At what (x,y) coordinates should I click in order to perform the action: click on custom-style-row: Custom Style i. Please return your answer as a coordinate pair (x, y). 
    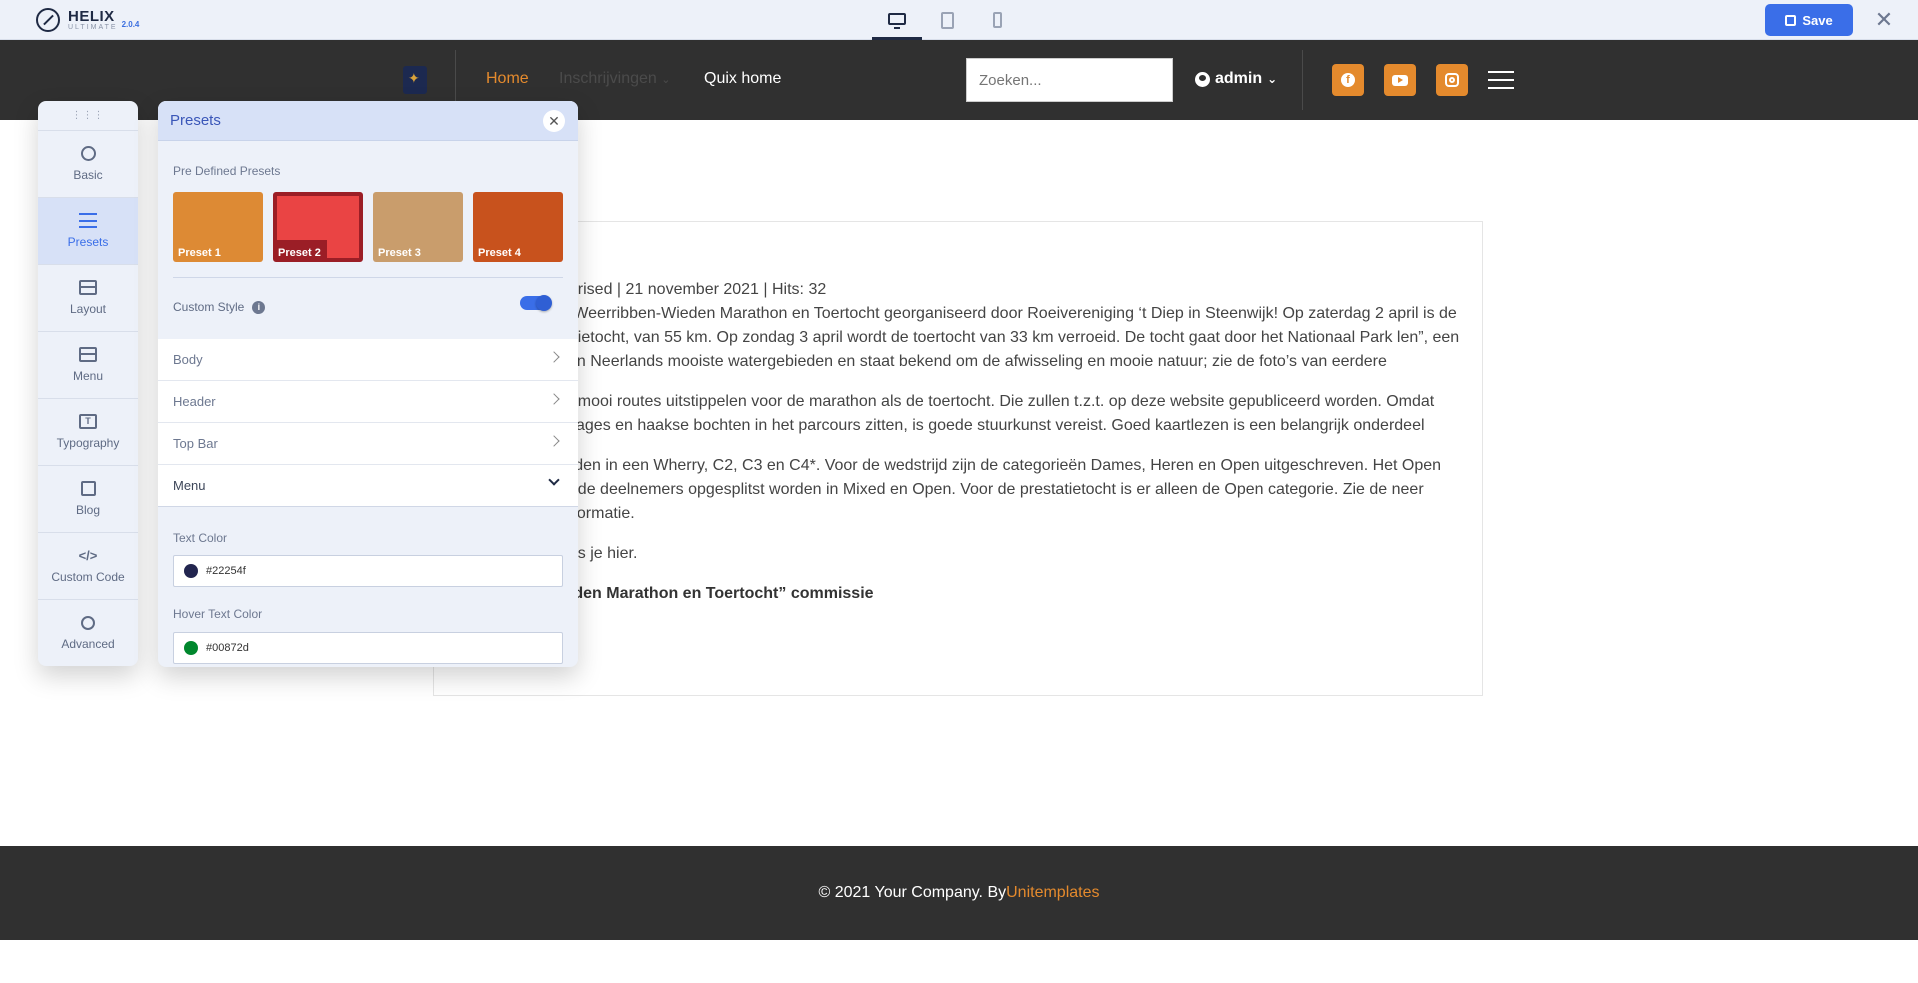
    Looking at the image, I should click on (219, 307).